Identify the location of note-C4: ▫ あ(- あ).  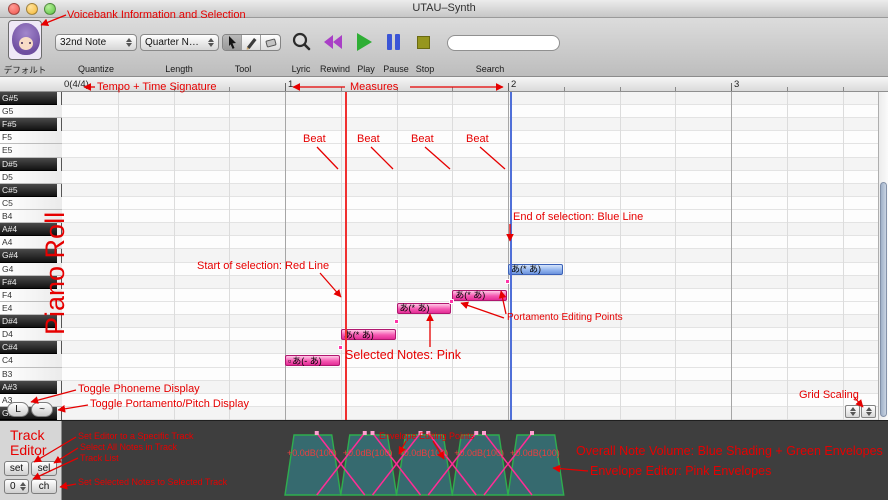
(312, 361).